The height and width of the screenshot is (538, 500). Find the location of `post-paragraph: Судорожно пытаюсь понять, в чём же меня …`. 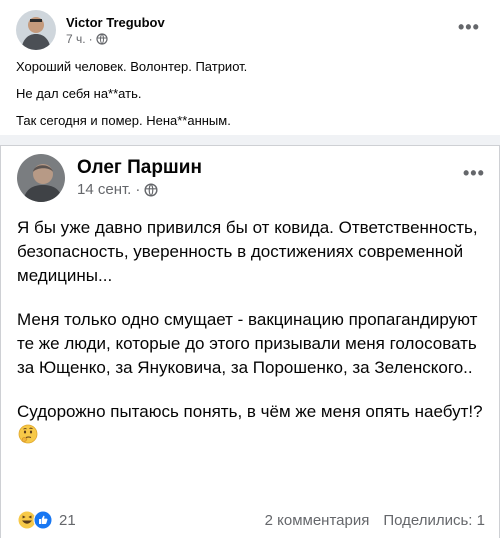

post-paragraph: Судорожно пытаюсь понять, в чём же меня … is located at coordinates (250, 411).